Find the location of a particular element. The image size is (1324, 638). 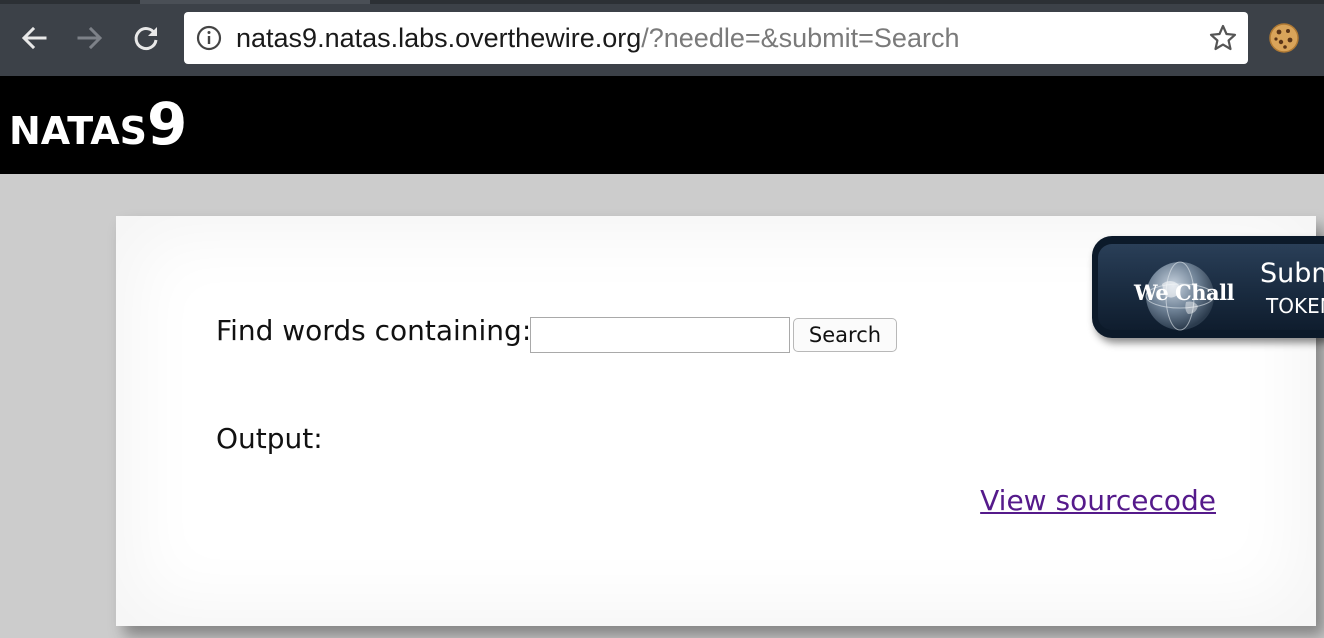

search-label: Find words containing: is located at coordinates (374, 330).